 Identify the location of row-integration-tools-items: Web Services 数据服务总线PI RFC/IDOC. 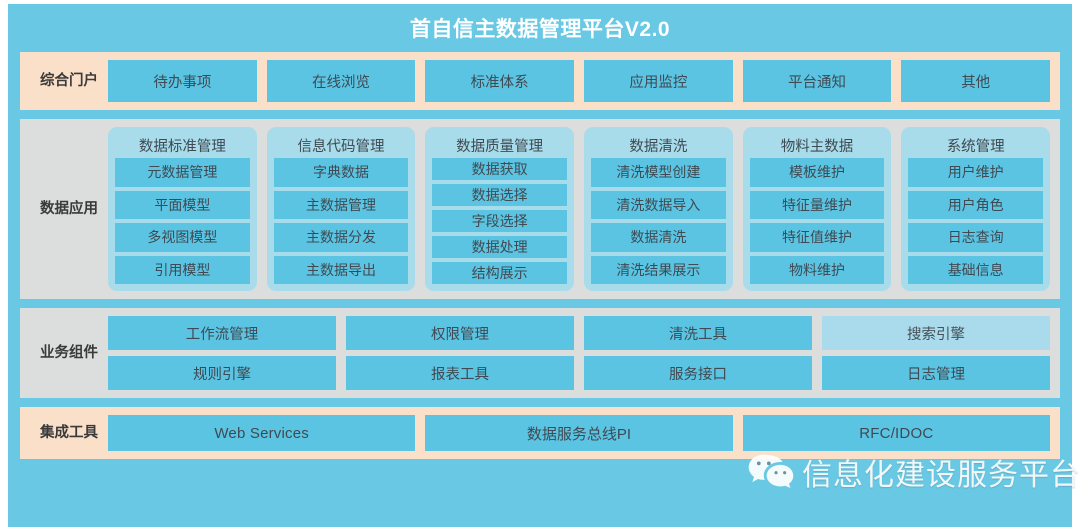
(579, 433).